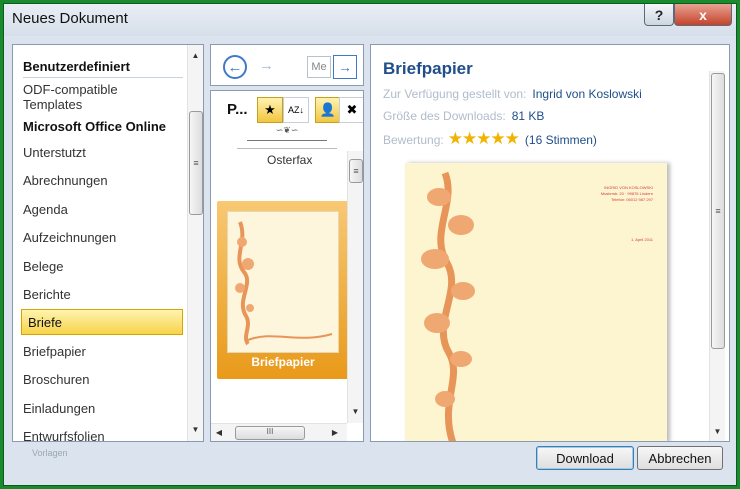 The image size is (740, 489). I want to click on scroll-left-icon: ◀, so click(219, 432).